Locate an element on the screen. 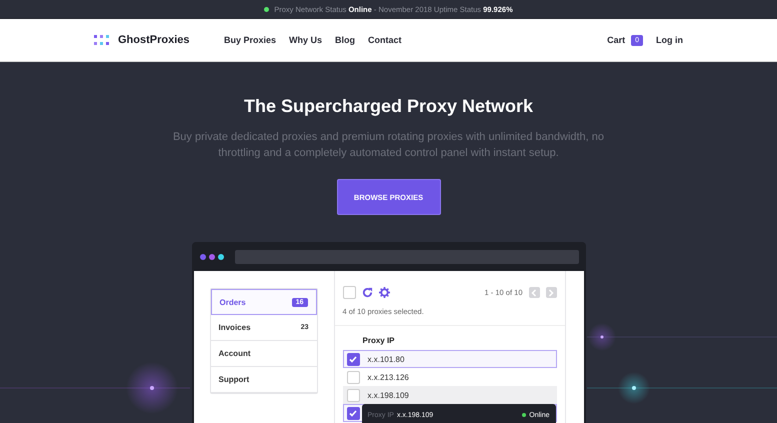 The image size is (777, 423). next-button is located at coordinates (551, 292).